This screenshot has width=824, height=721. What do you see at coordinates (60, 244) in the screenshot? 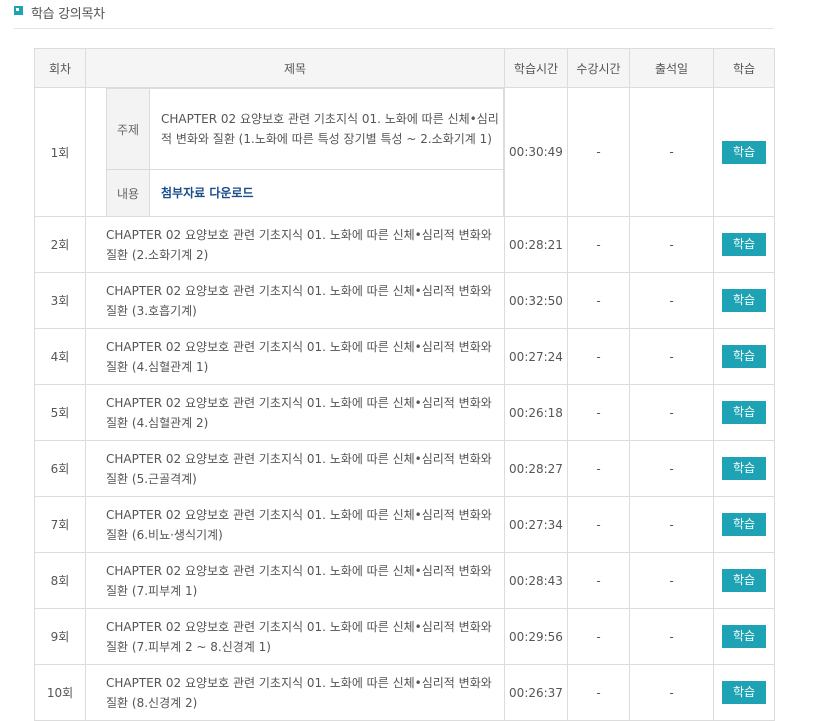
I see `row-no: 2회` at bounding box center [60, 244].